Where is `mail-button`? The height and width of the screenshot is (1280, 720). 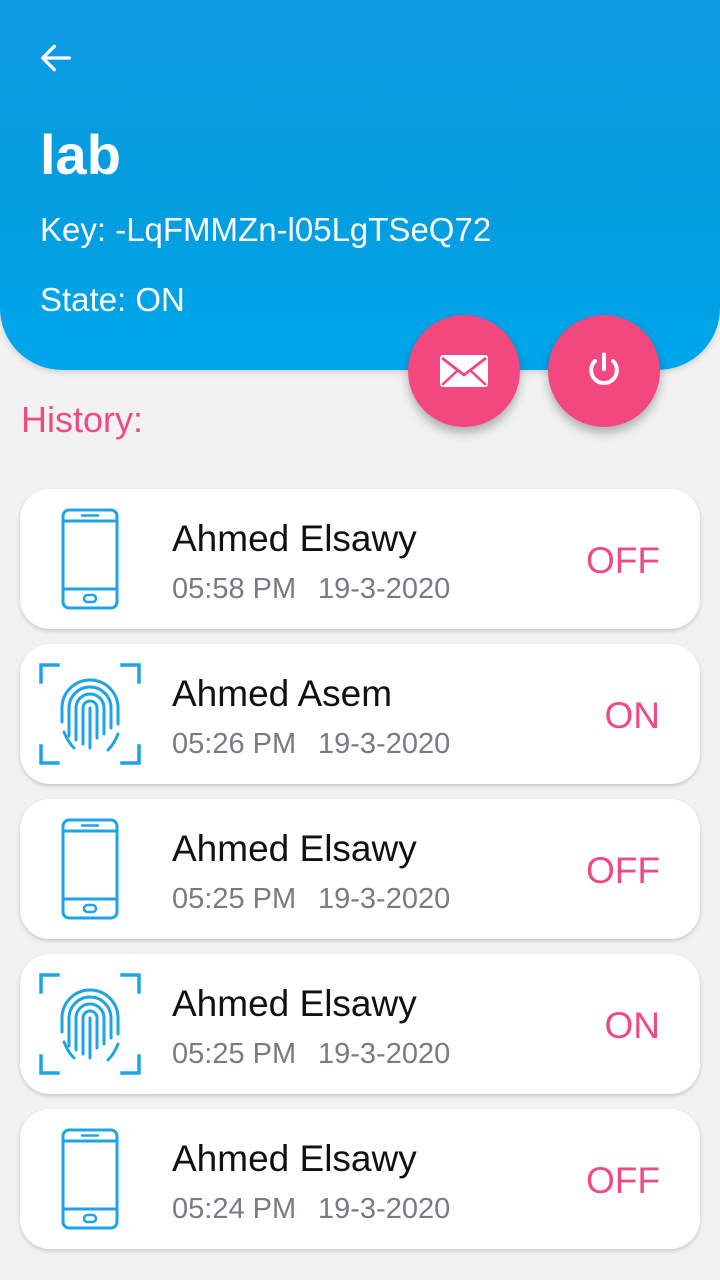 mail-button is located at coordinates (464, 371).